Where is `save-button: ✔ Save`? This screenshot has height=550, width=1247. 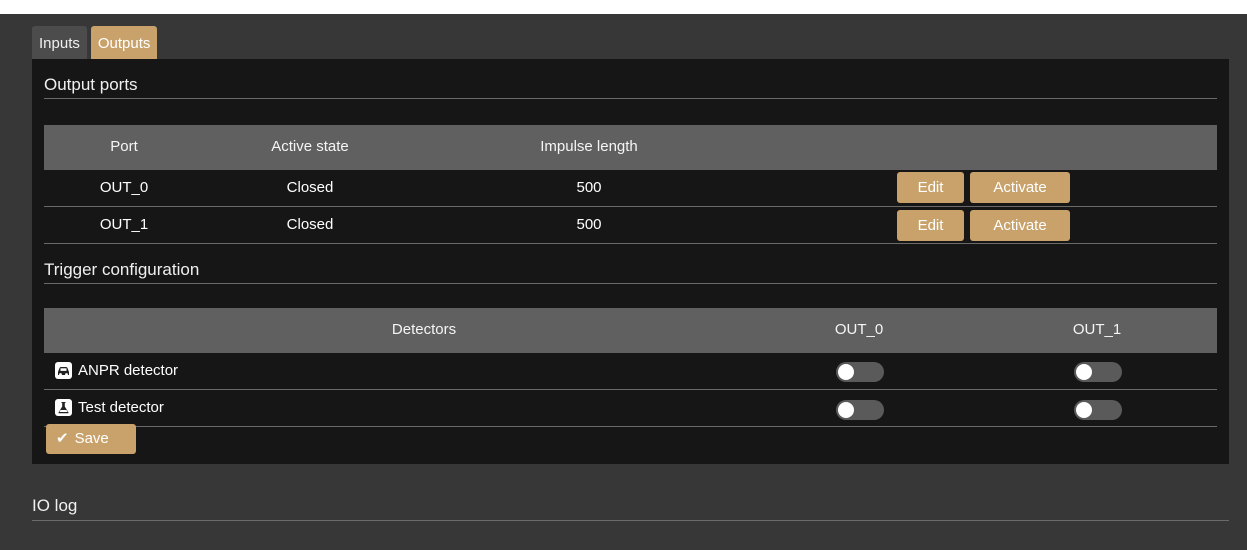 save-button: ✔ Save is located at coordinates (91, 439).